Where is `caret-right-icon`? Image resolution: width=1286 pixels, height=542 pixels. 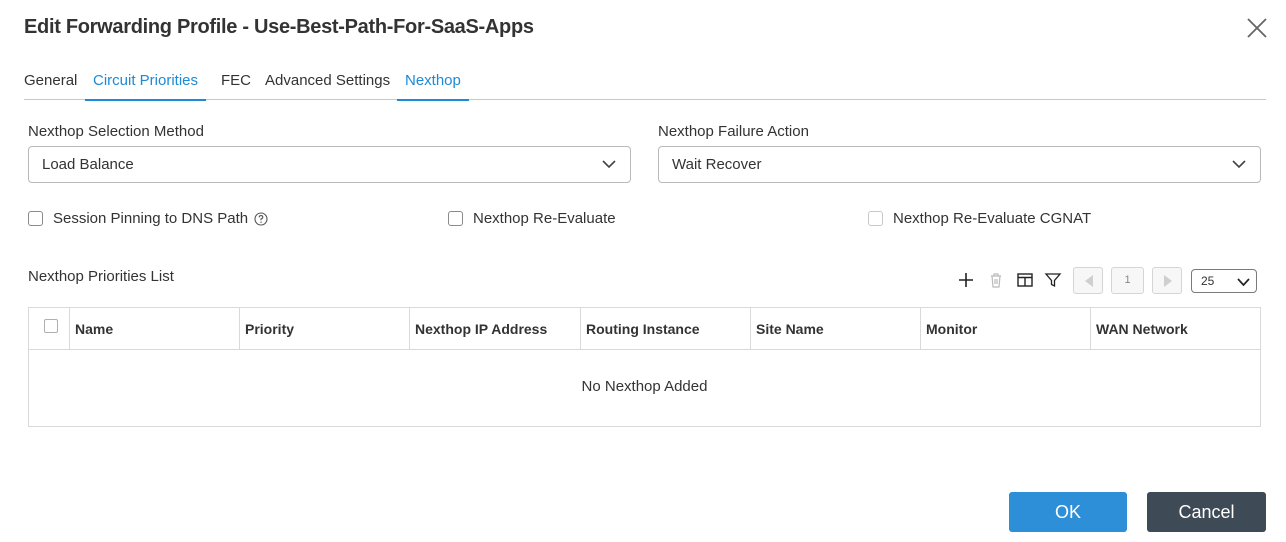
caret-right-icon is located at coordinates (1168, 281).